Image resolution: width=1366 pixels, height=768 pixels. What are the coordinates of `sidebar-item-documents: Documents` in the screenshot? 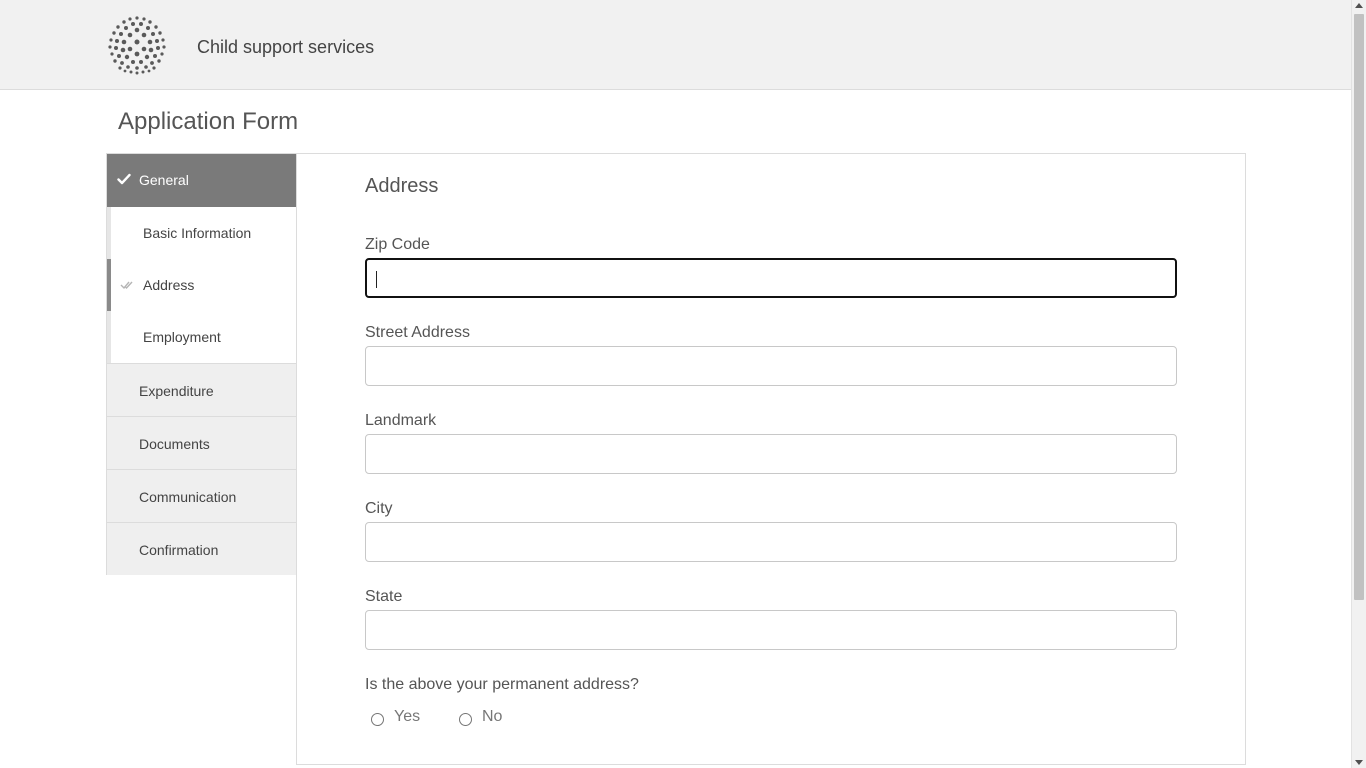 It's located at (202, 442).